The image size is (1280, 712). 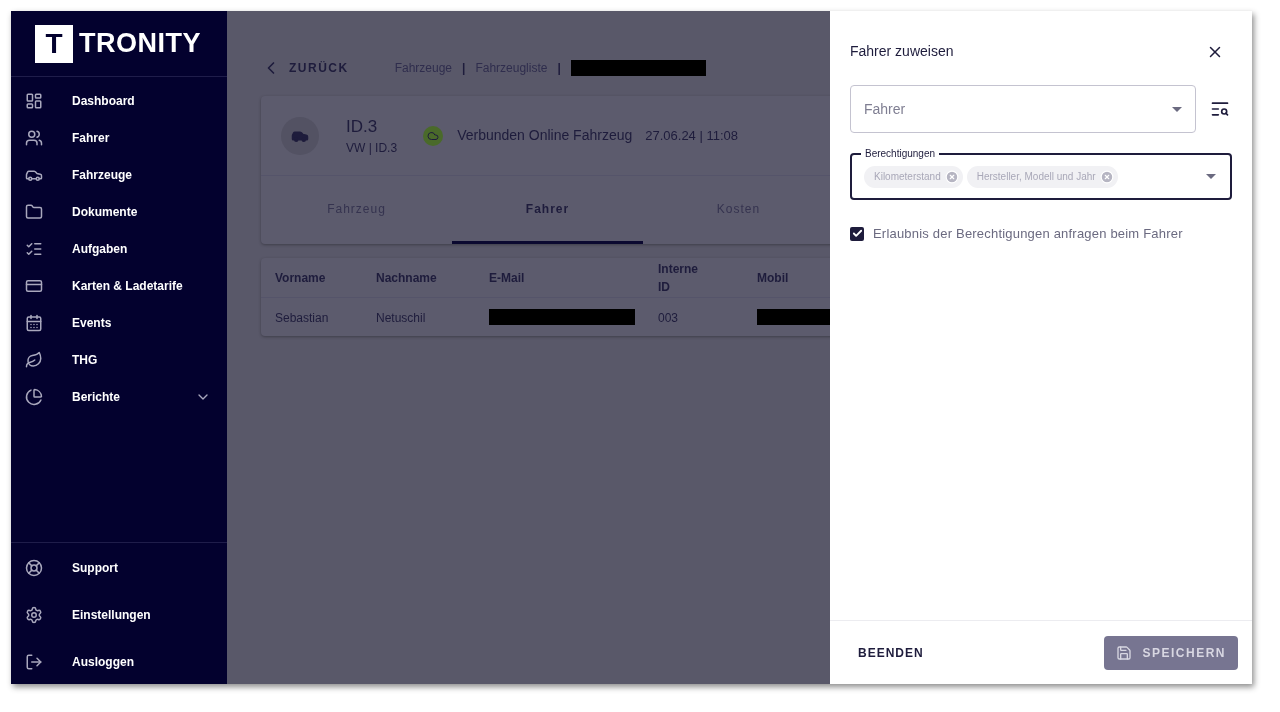 I want to click on checkbox, so click(x=857, y=233).